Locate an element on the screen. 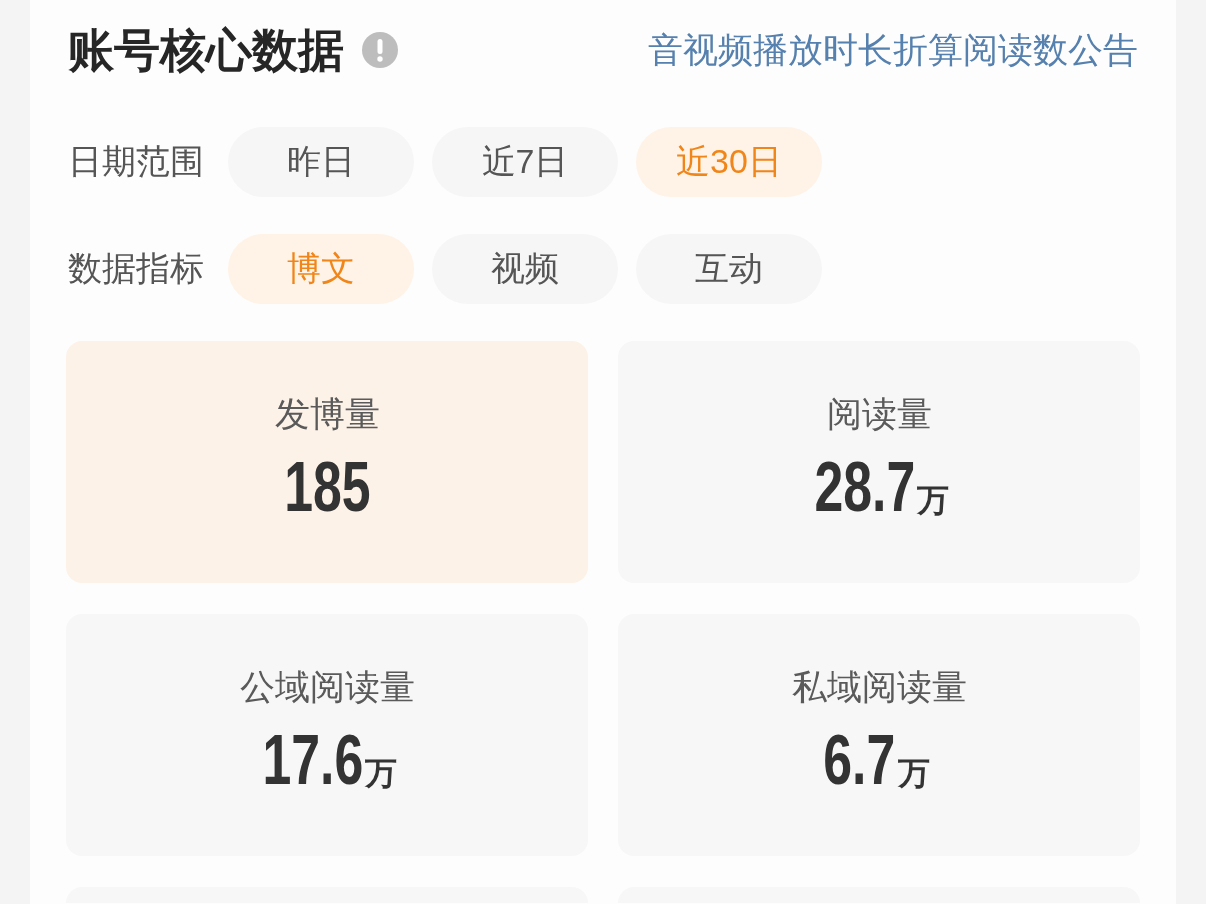 This screenshot has width=1206, height=904. stat-card: 阅读量 28.7万 is located at coordinates (879, 462).